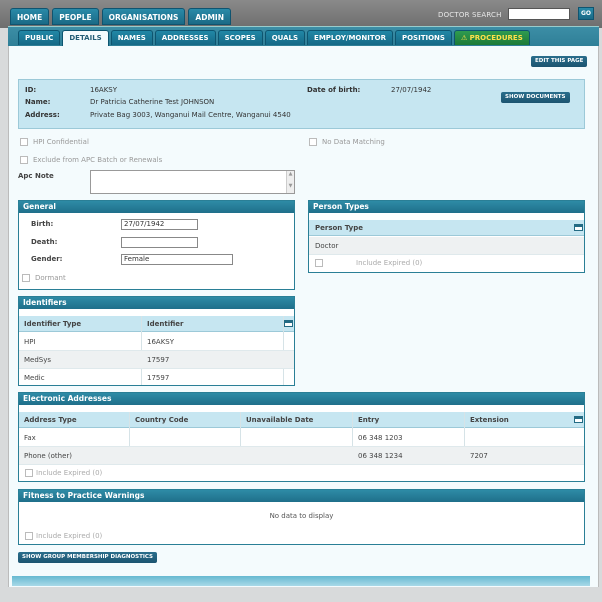 This screenshot has width=602, height=602. I want to click on table-row: Phone (other) 06 348 1234 7207, so click(301, 456).